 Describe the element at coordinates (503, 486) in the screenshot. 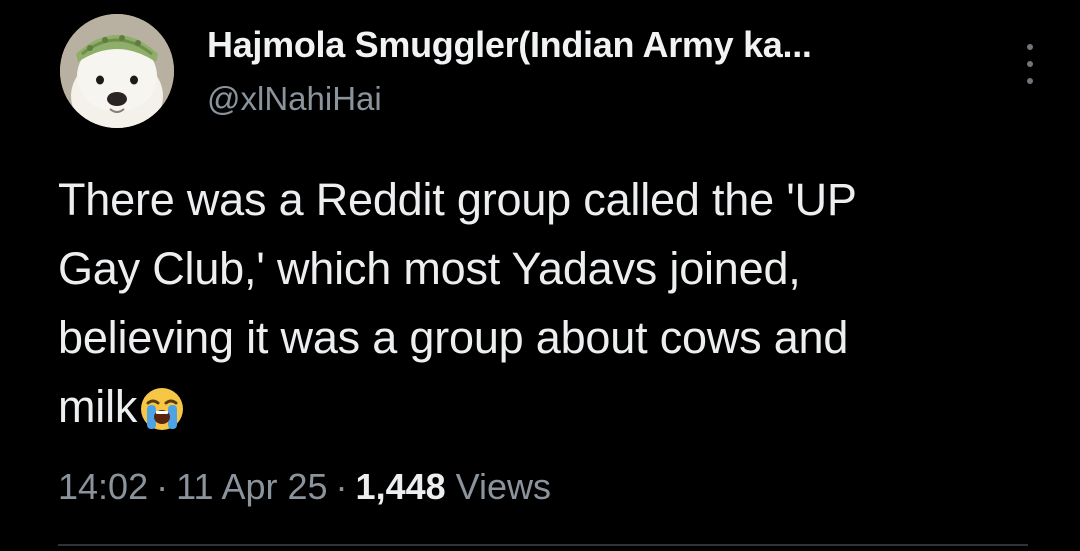

I see `views-label: Views` at that location.